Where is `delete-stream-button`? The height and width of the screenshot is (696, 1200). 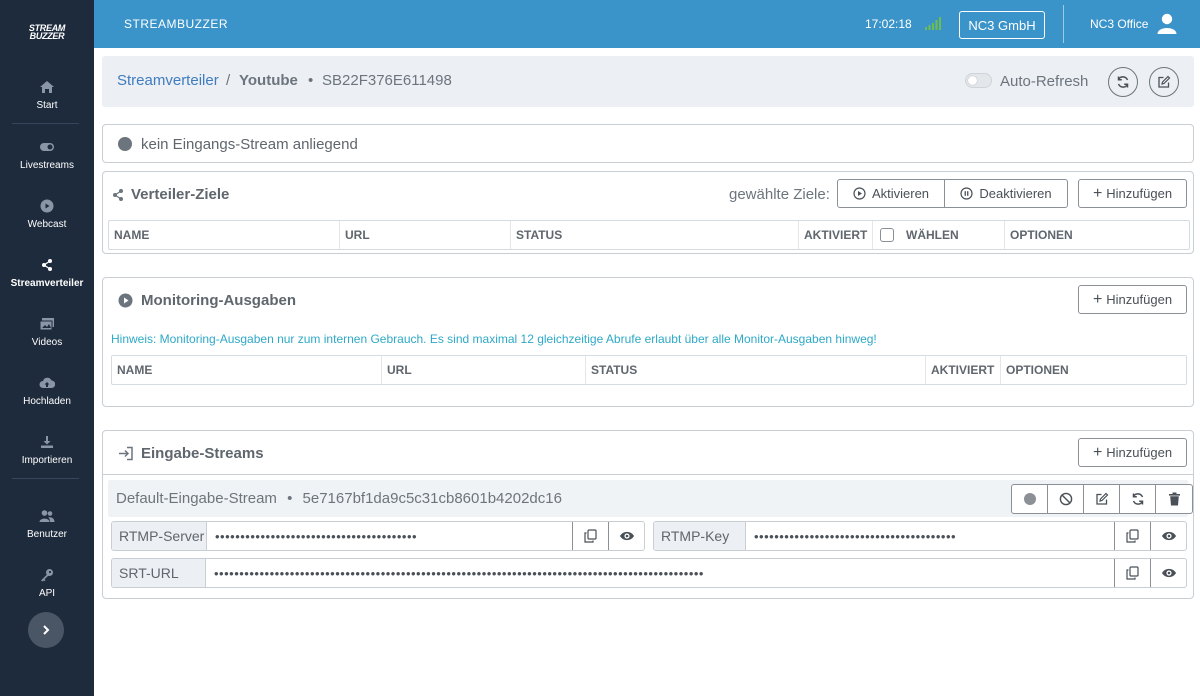 delete-stream-button is located at coordinates (1174, 499).